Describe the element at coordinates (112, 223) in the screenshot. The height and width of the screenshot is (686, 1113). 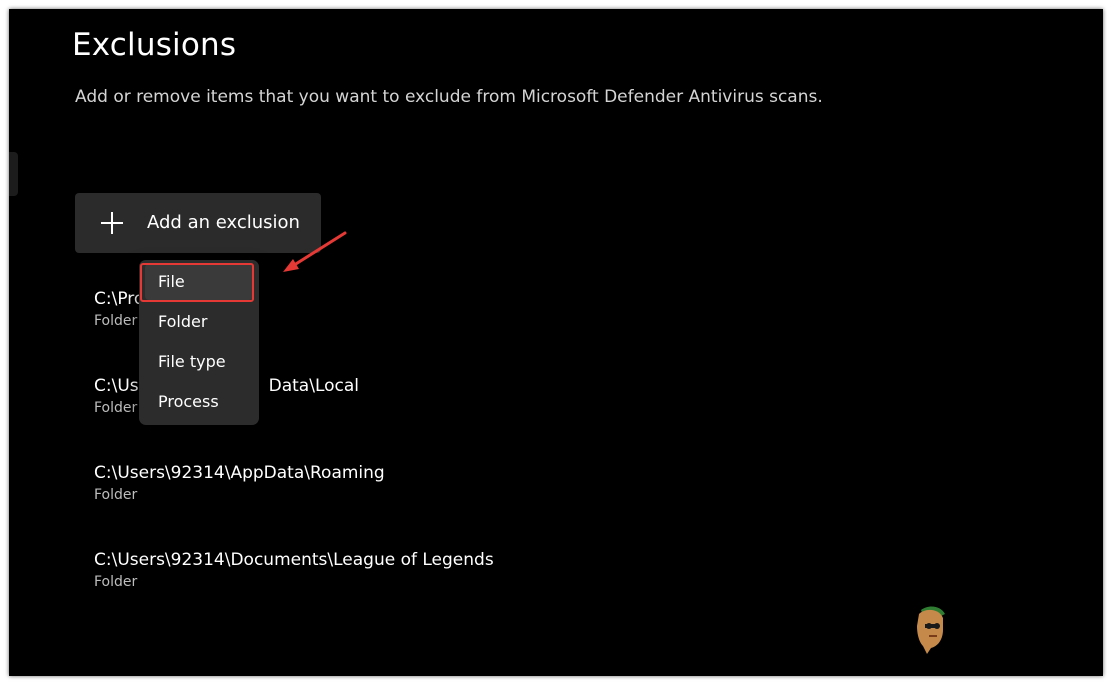
I see `plus-icon` at that location.